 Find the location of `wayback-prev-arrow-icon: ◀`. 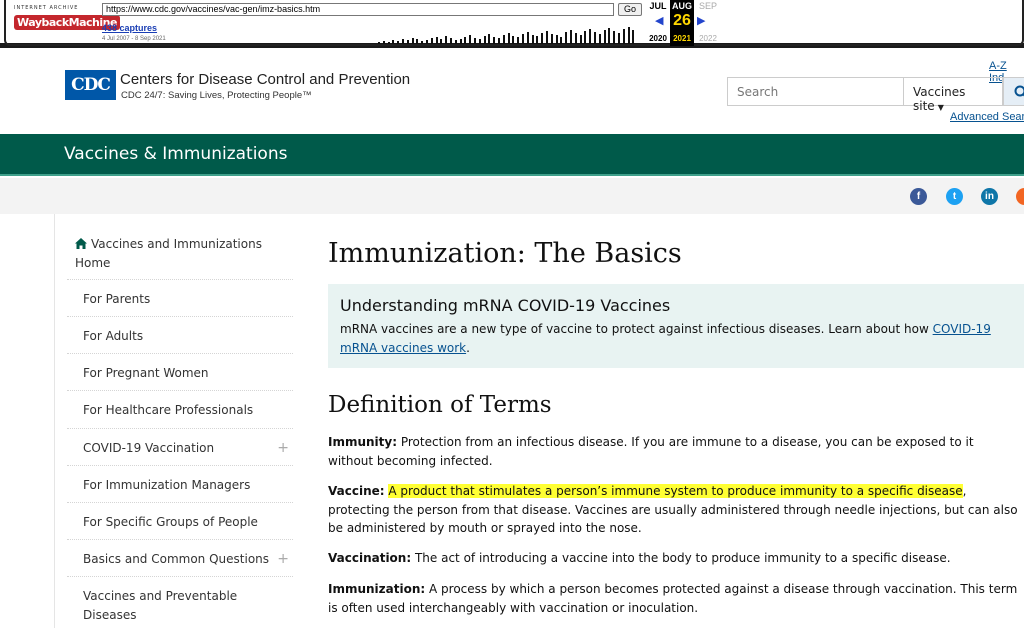

wayback-prev-arrow-icon: ◀ is located at coordinates (659, 20).